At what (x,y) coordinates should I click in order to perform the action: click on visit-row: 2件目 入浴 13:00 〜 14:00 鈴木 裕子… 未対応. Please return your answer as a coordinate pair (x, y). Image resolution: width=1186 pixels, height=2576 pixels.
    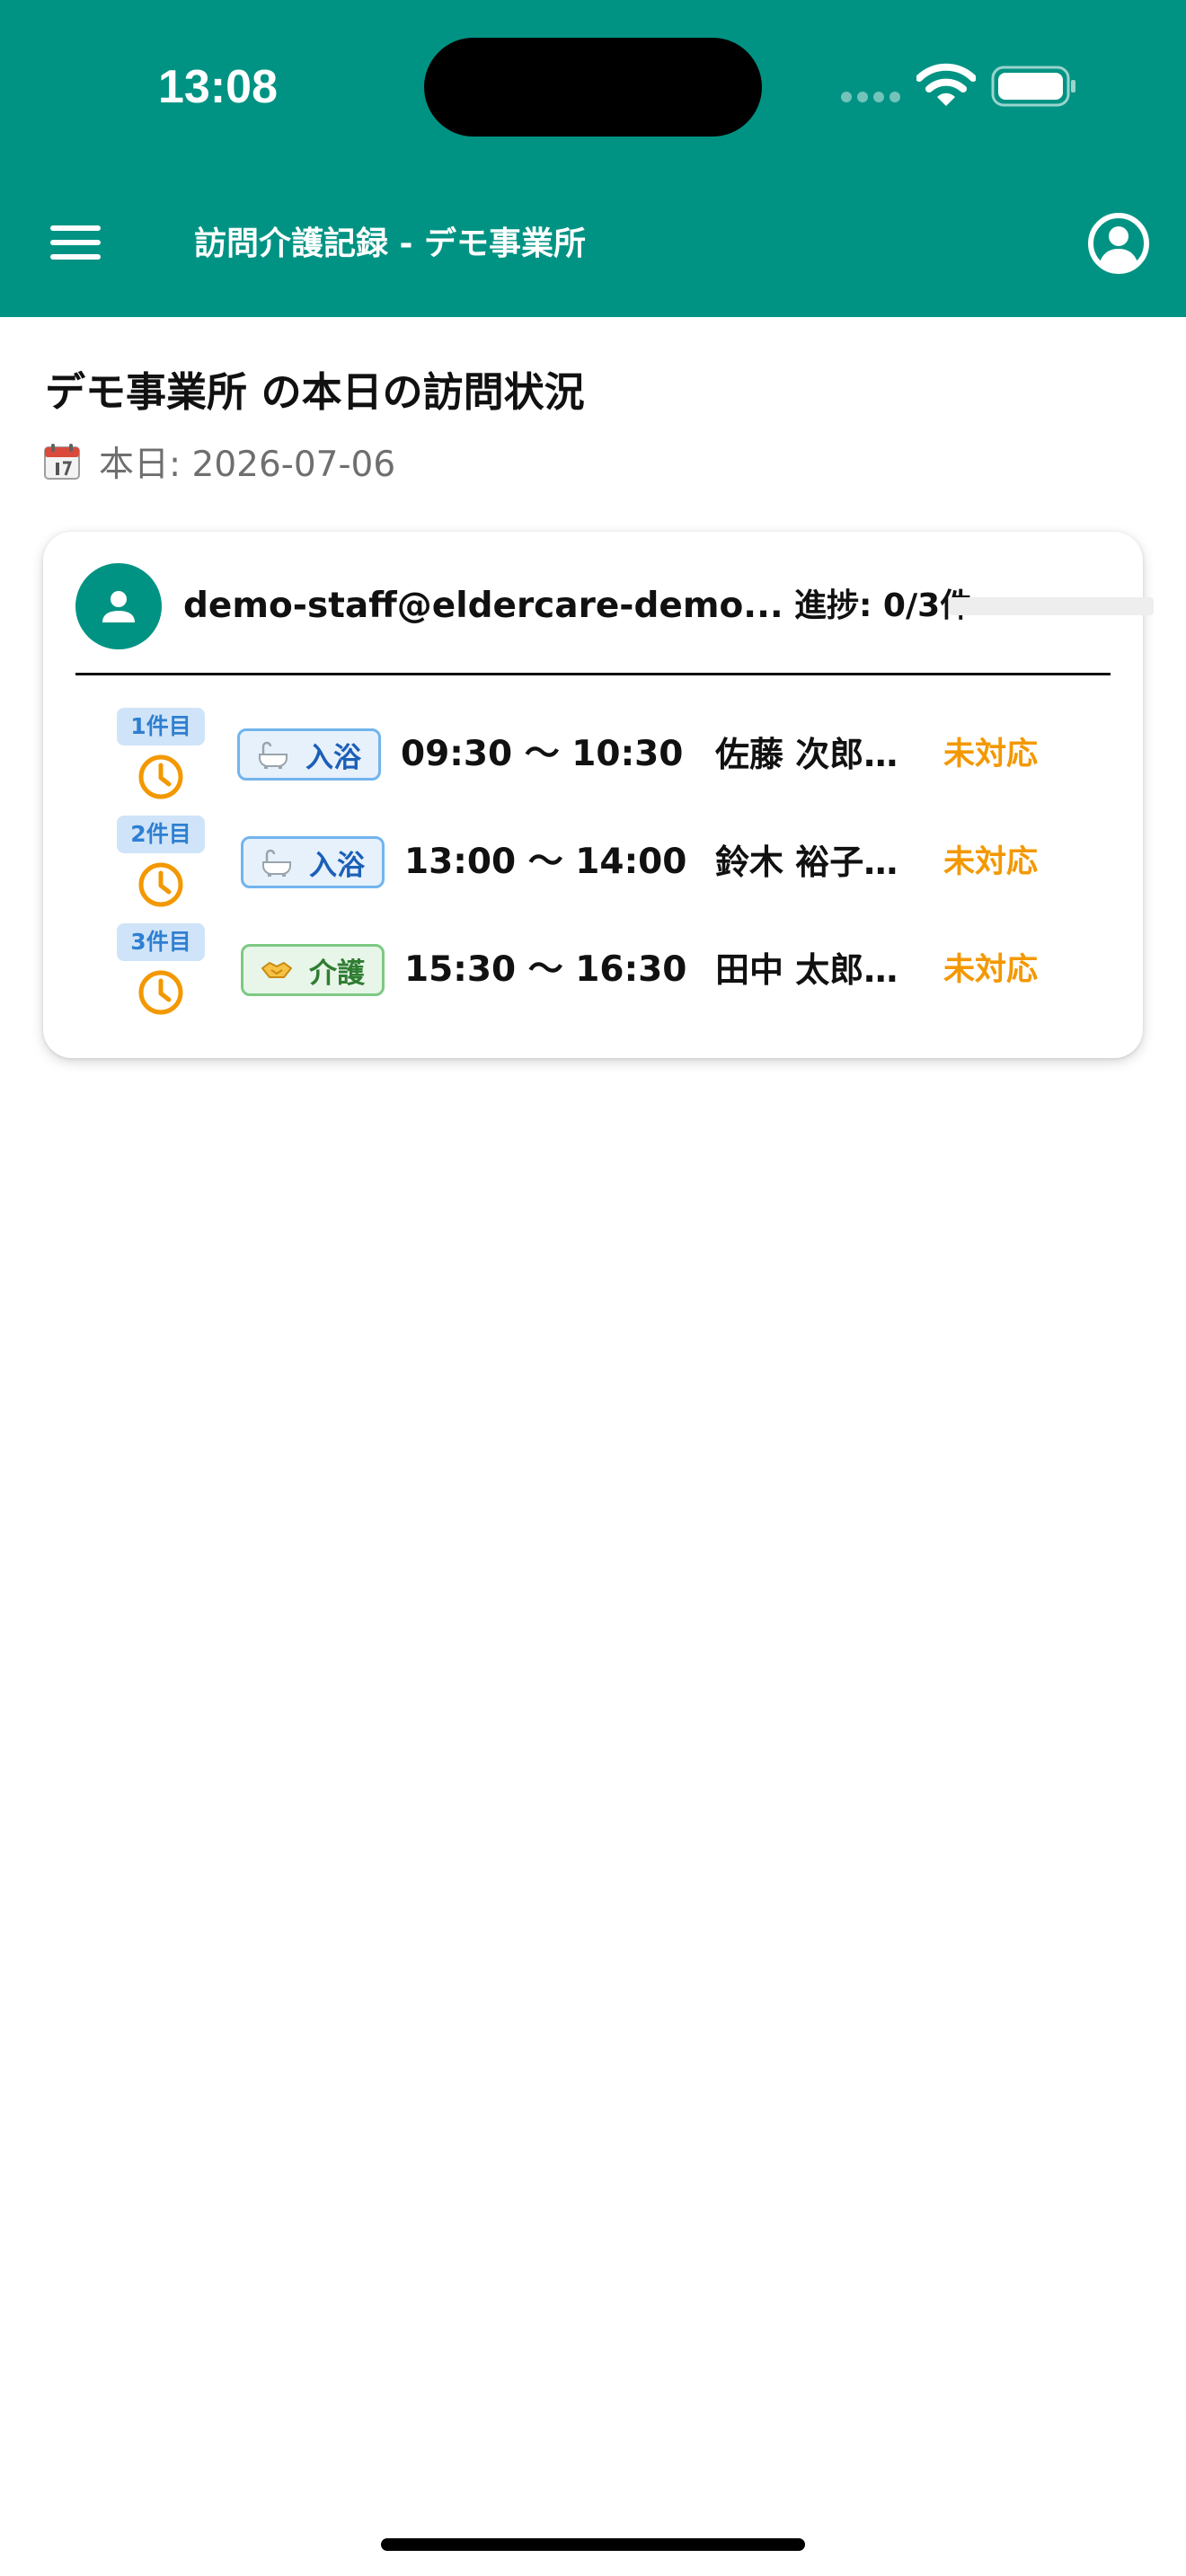
    Looking at the image, I should click on (593, 869).